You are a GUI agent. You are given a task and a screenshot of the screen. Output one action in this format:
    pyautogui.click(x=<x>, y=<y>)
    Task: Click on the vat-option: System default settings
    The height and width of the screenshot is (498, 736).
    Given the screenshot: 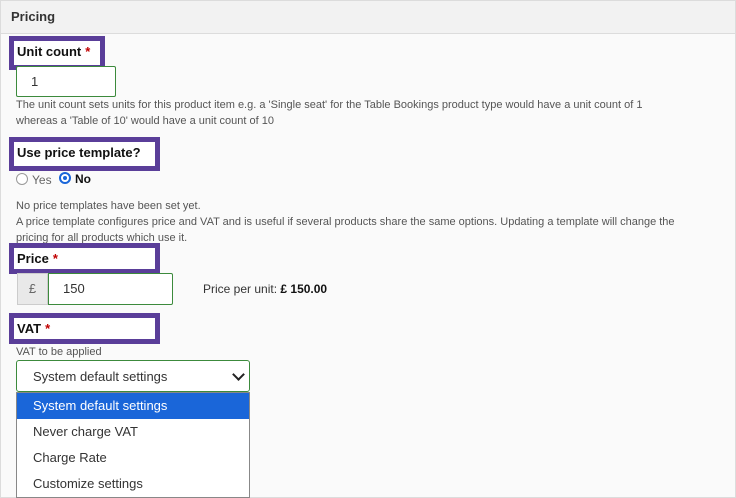 What is the action you would take?
    pyautogui.click(x=133, y=406)
    